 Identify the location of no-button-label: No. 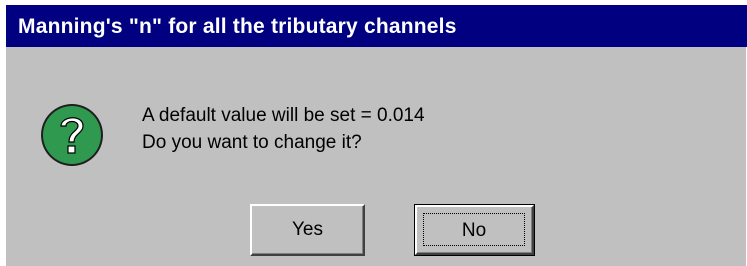
(474, 229).